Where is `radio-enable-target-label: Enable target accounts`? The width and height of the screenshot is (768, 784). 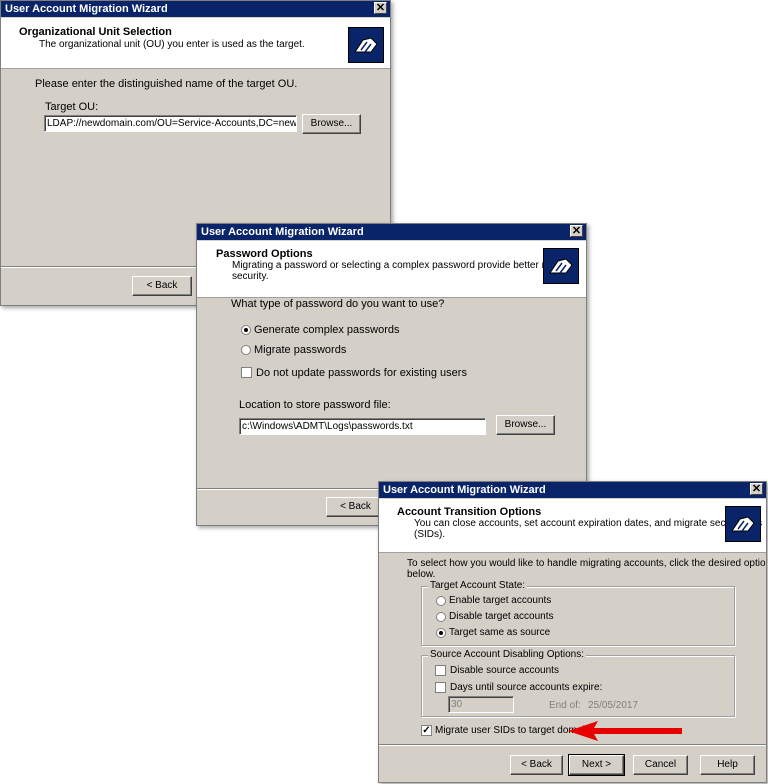
radio-enable-target-label: Enable target accounts is located at coordinates (500, 600).